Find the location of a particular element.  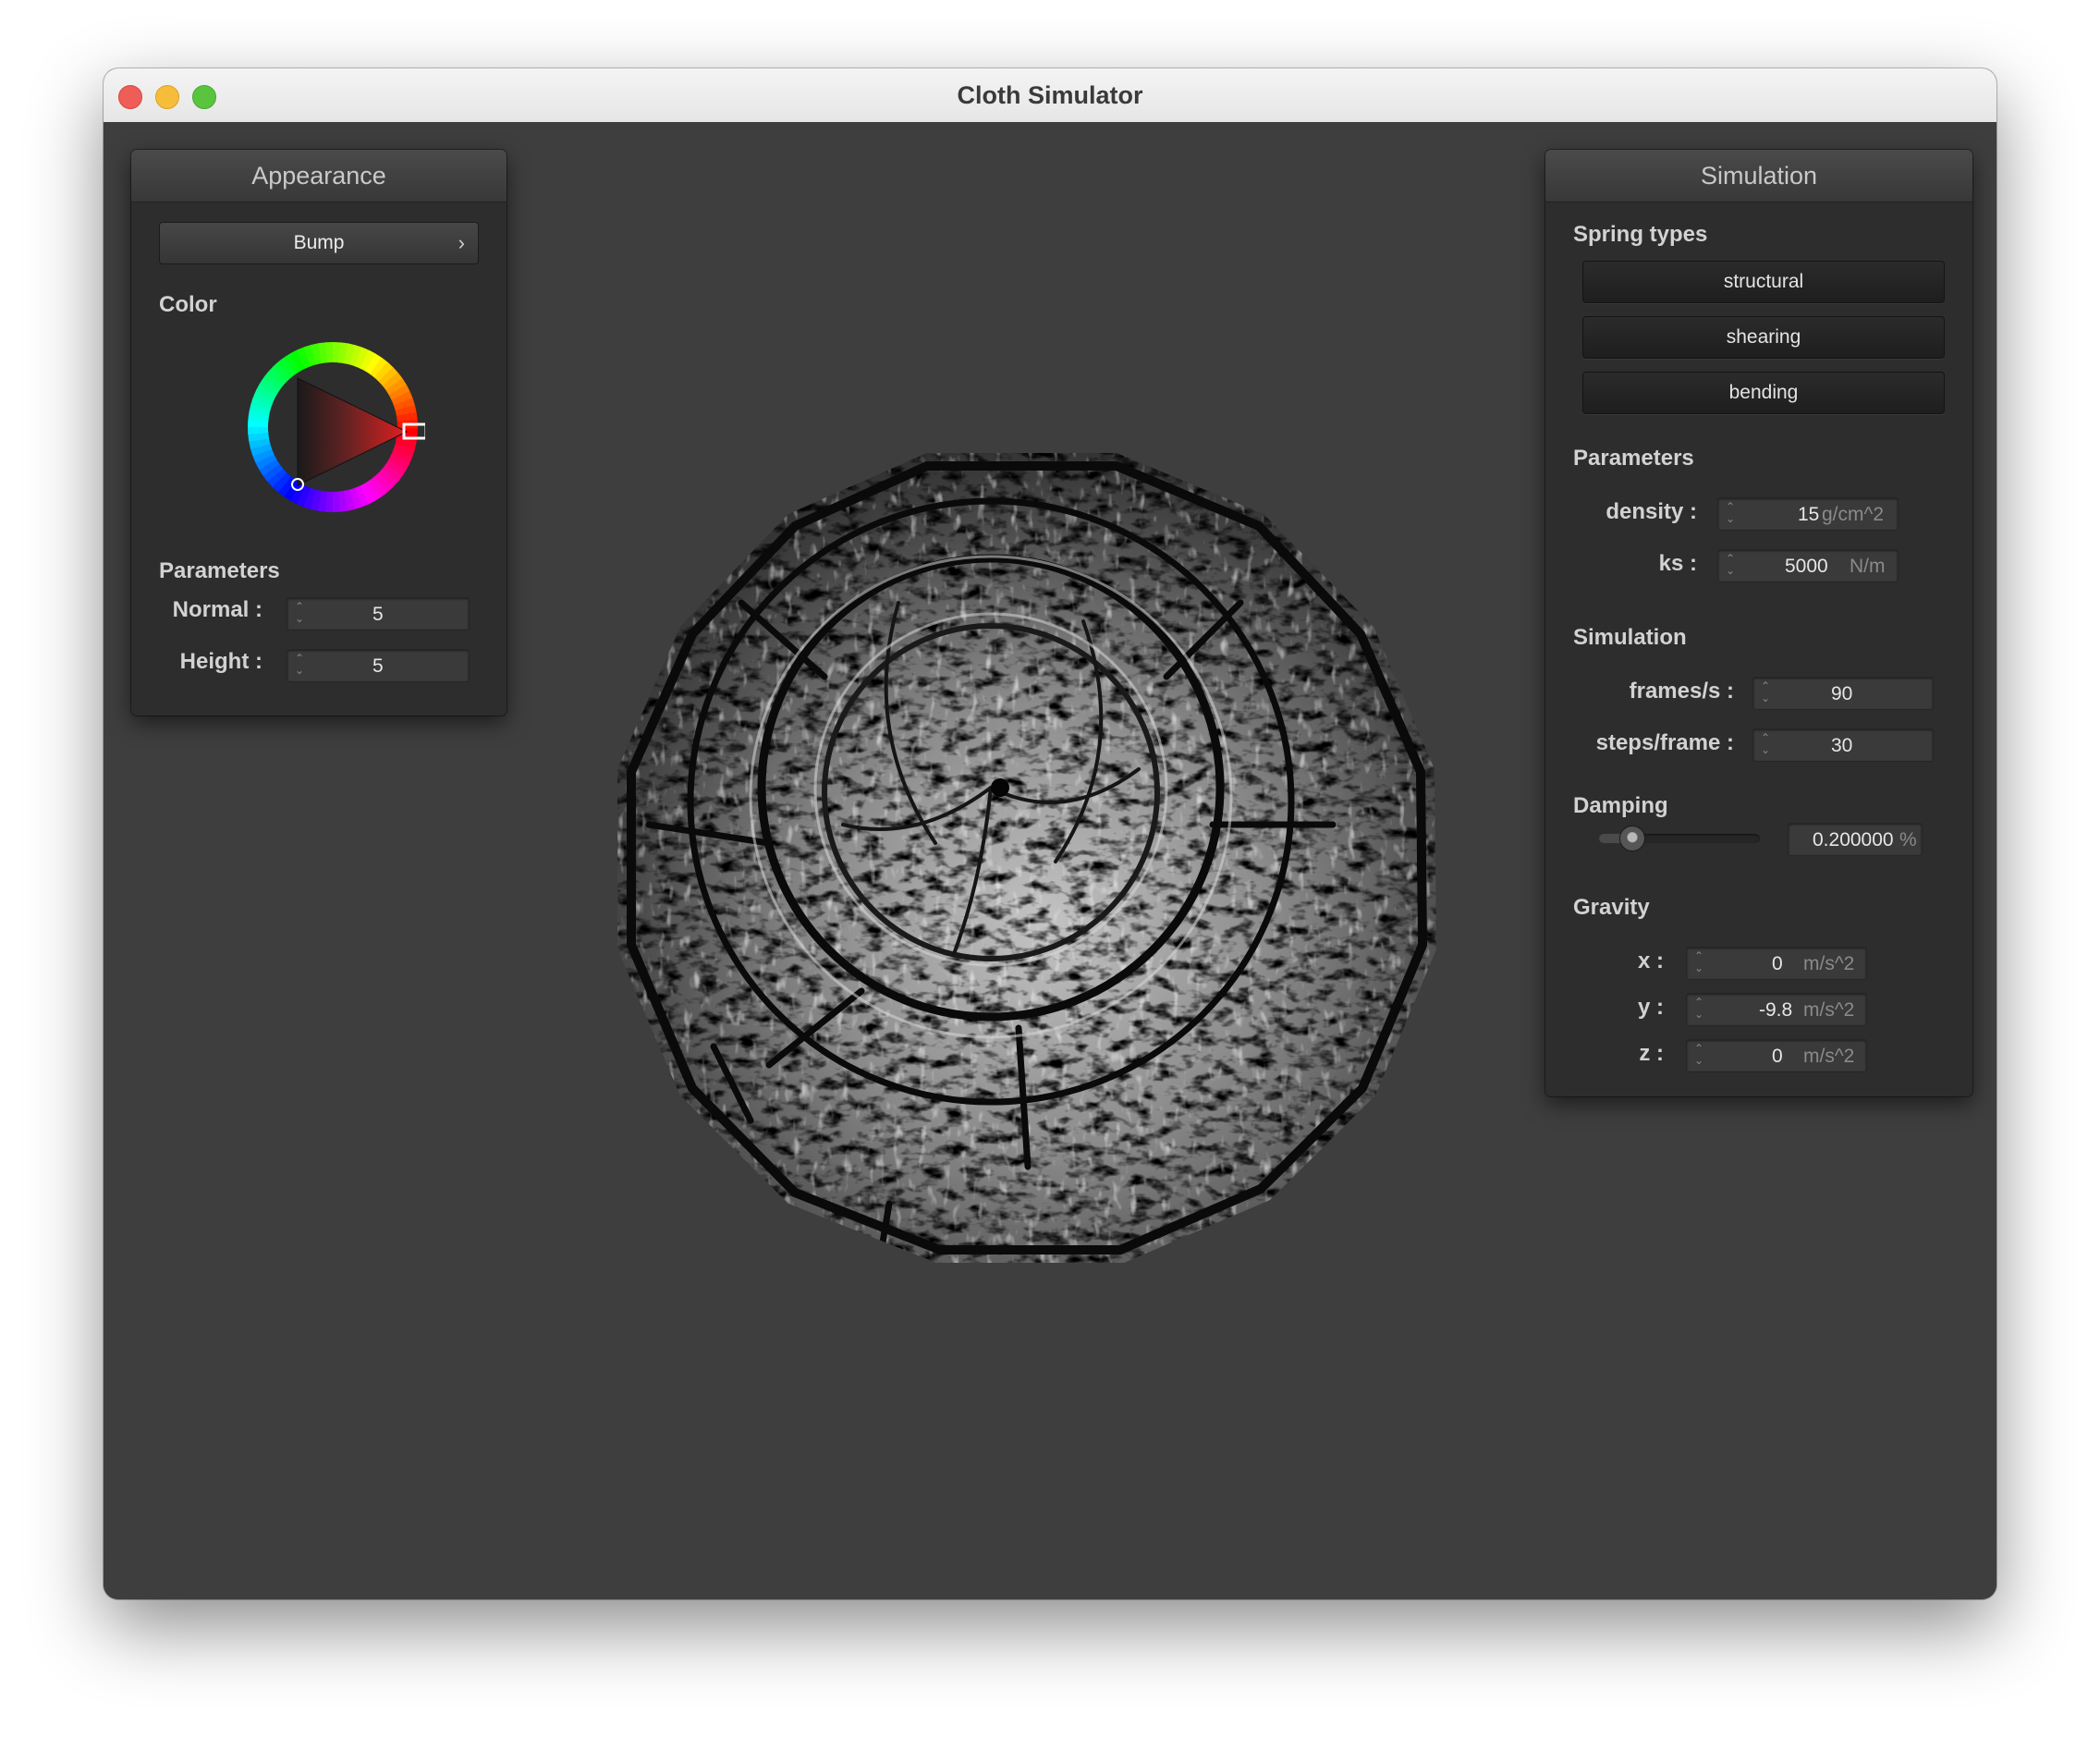

damping-slider-handle is located at coordinates (1632, 838).